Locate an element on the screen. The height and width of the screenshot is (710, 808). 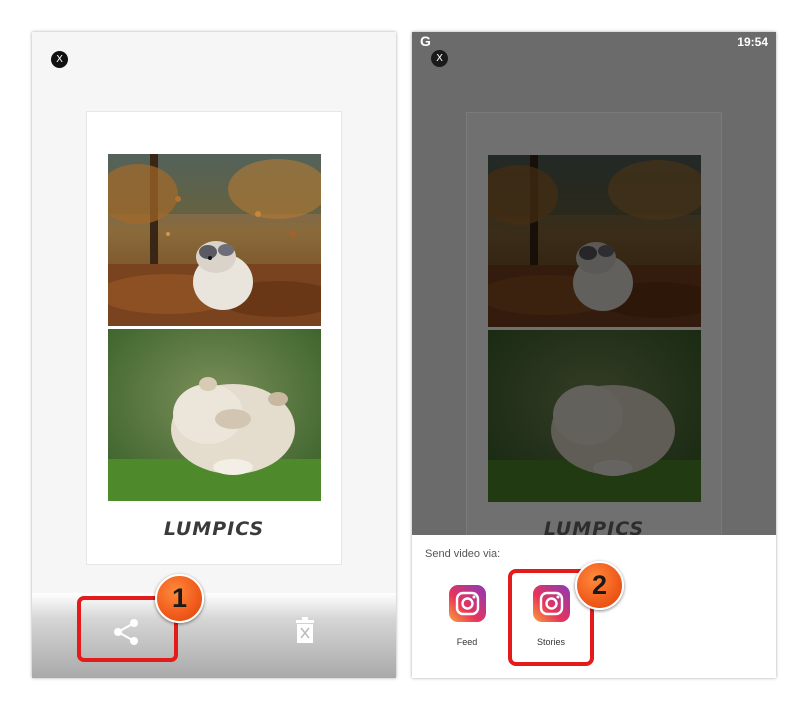
status-bar: G 19:54 is located at coordinates (594, 42).